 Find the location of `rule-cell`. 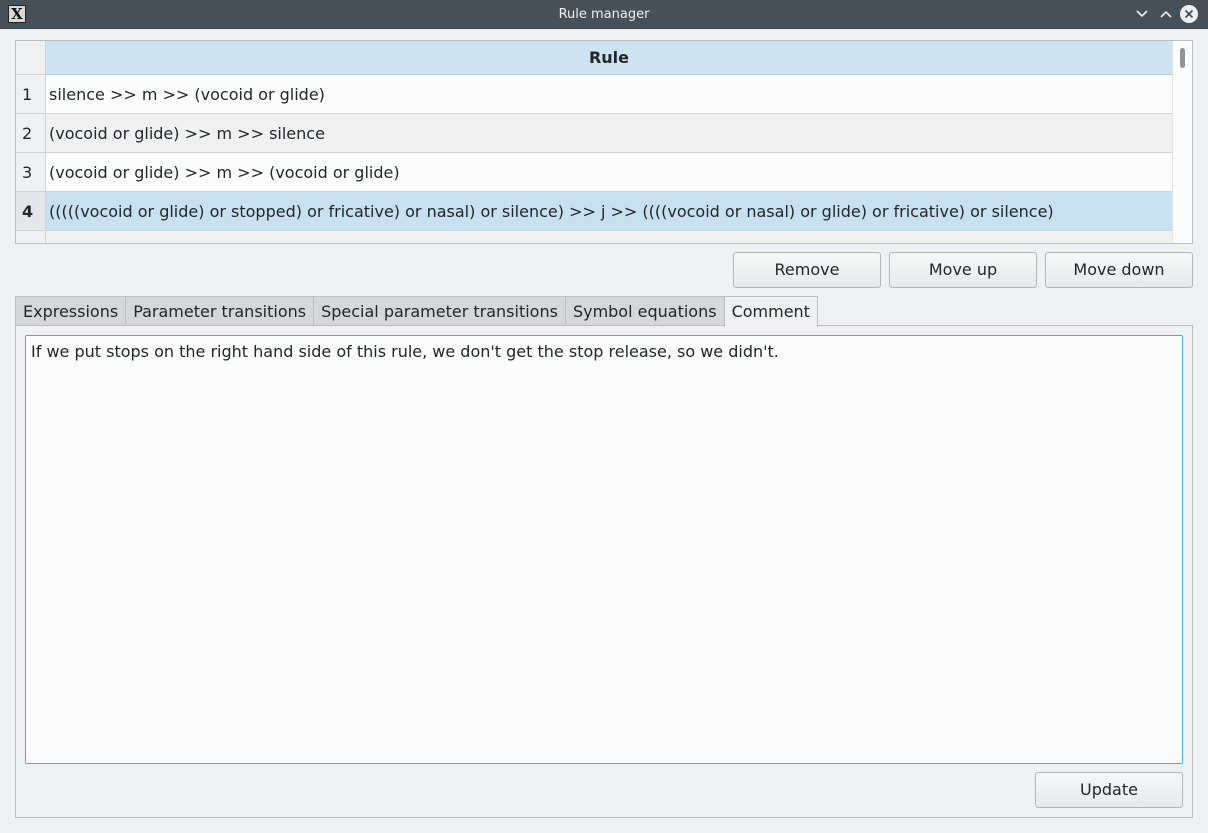

rule-cell is located at coordinates (609, 237).